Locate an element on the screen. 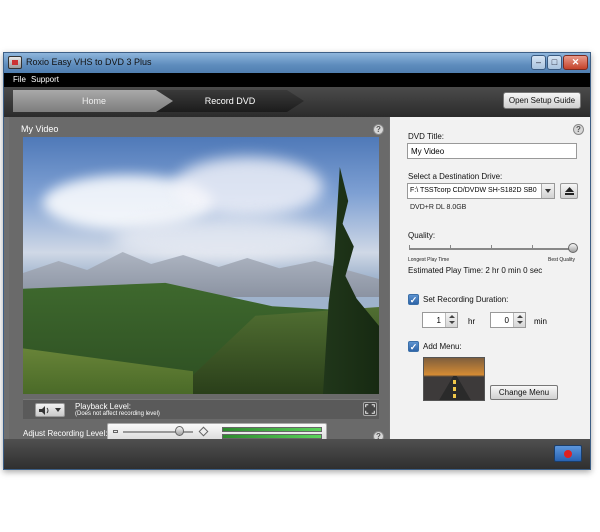 The height and width of the screenshot is (532, 600). minutes-stepper: 0 is located at coordinates (508, 320).